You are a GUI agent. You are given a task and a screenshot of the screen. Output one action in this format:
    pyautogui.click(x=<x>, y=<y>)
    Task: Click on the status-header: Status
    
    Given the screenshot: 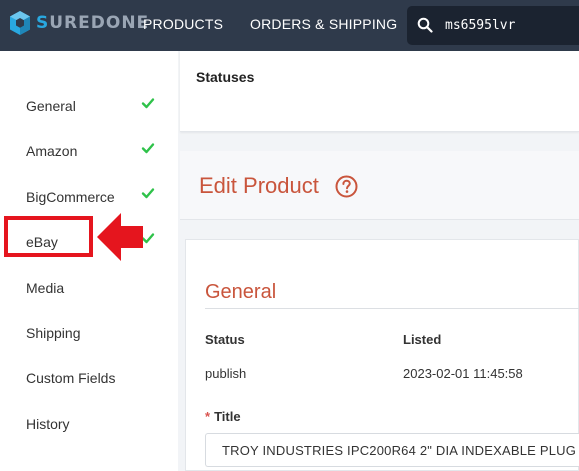 What is the action you would take?
    pyautogui.click(x=225, y=339)
    